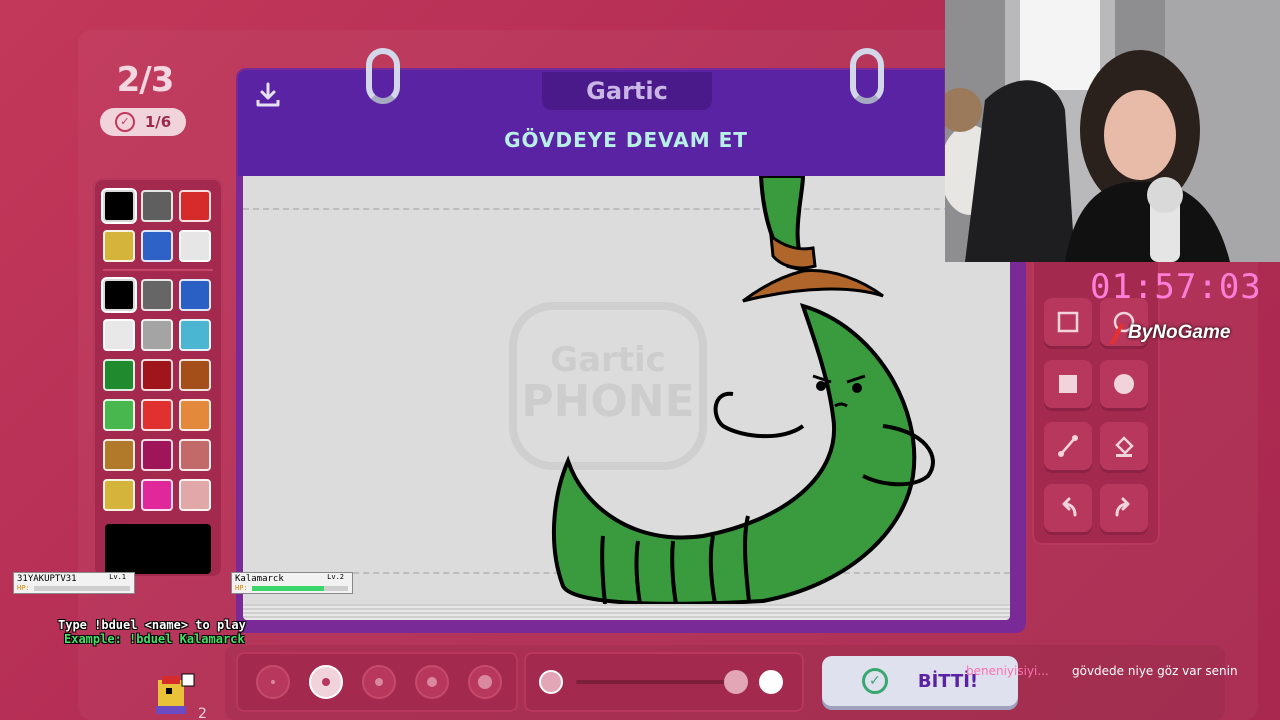 This screenshot has height=720, width=1280. Describe the element at coordinates (82, 588) in the screenshot. I see `hp-bar-track` at that location.